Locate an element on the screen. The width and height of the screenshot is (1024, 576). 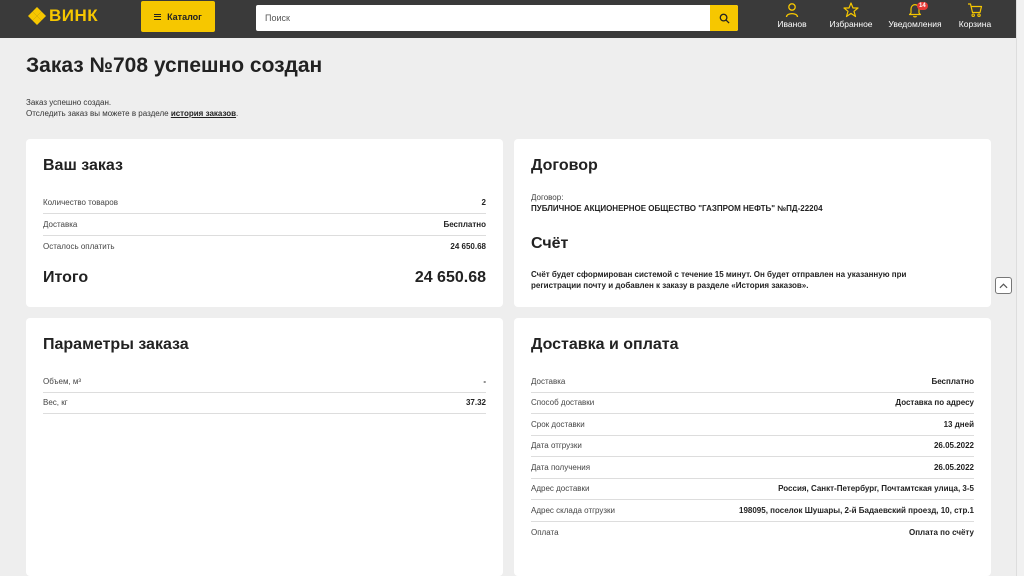
top-header: ВИНК Каталог Иванов Избранное 14 is located at coordinates (508, 19).